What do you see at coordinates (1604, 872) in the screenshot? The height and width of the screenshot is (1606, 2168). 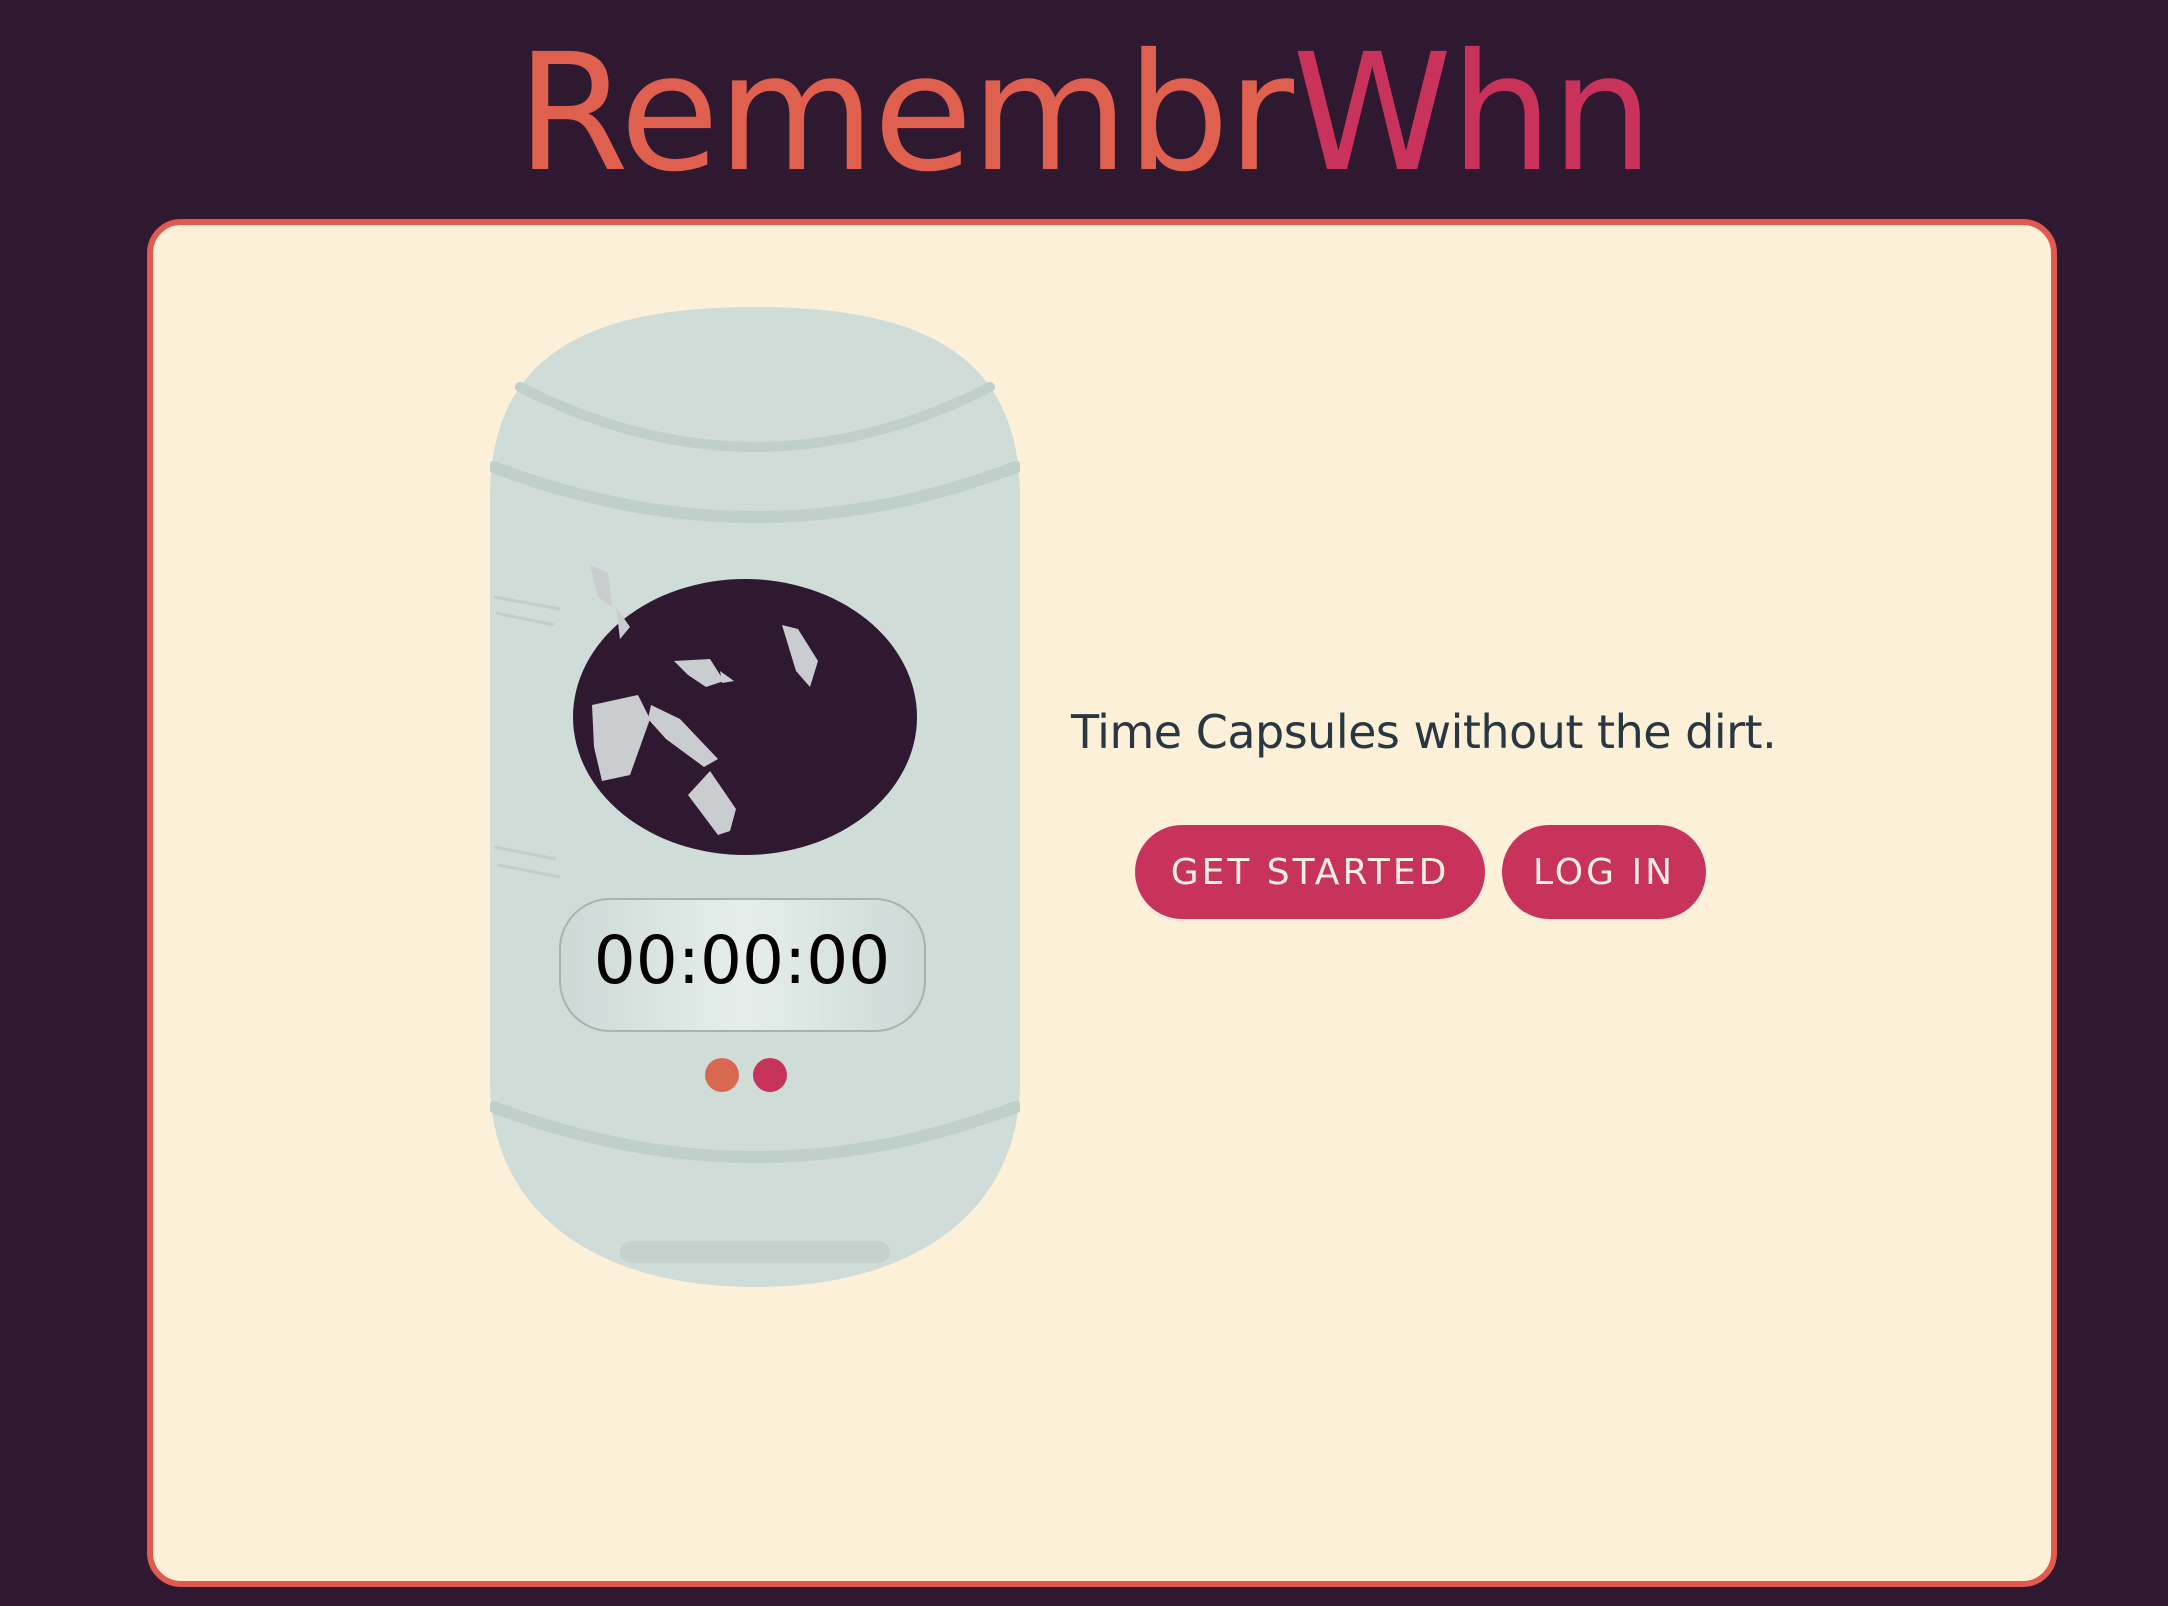 I see `login-button: LOG IN` at bounding box center [1604, 872].